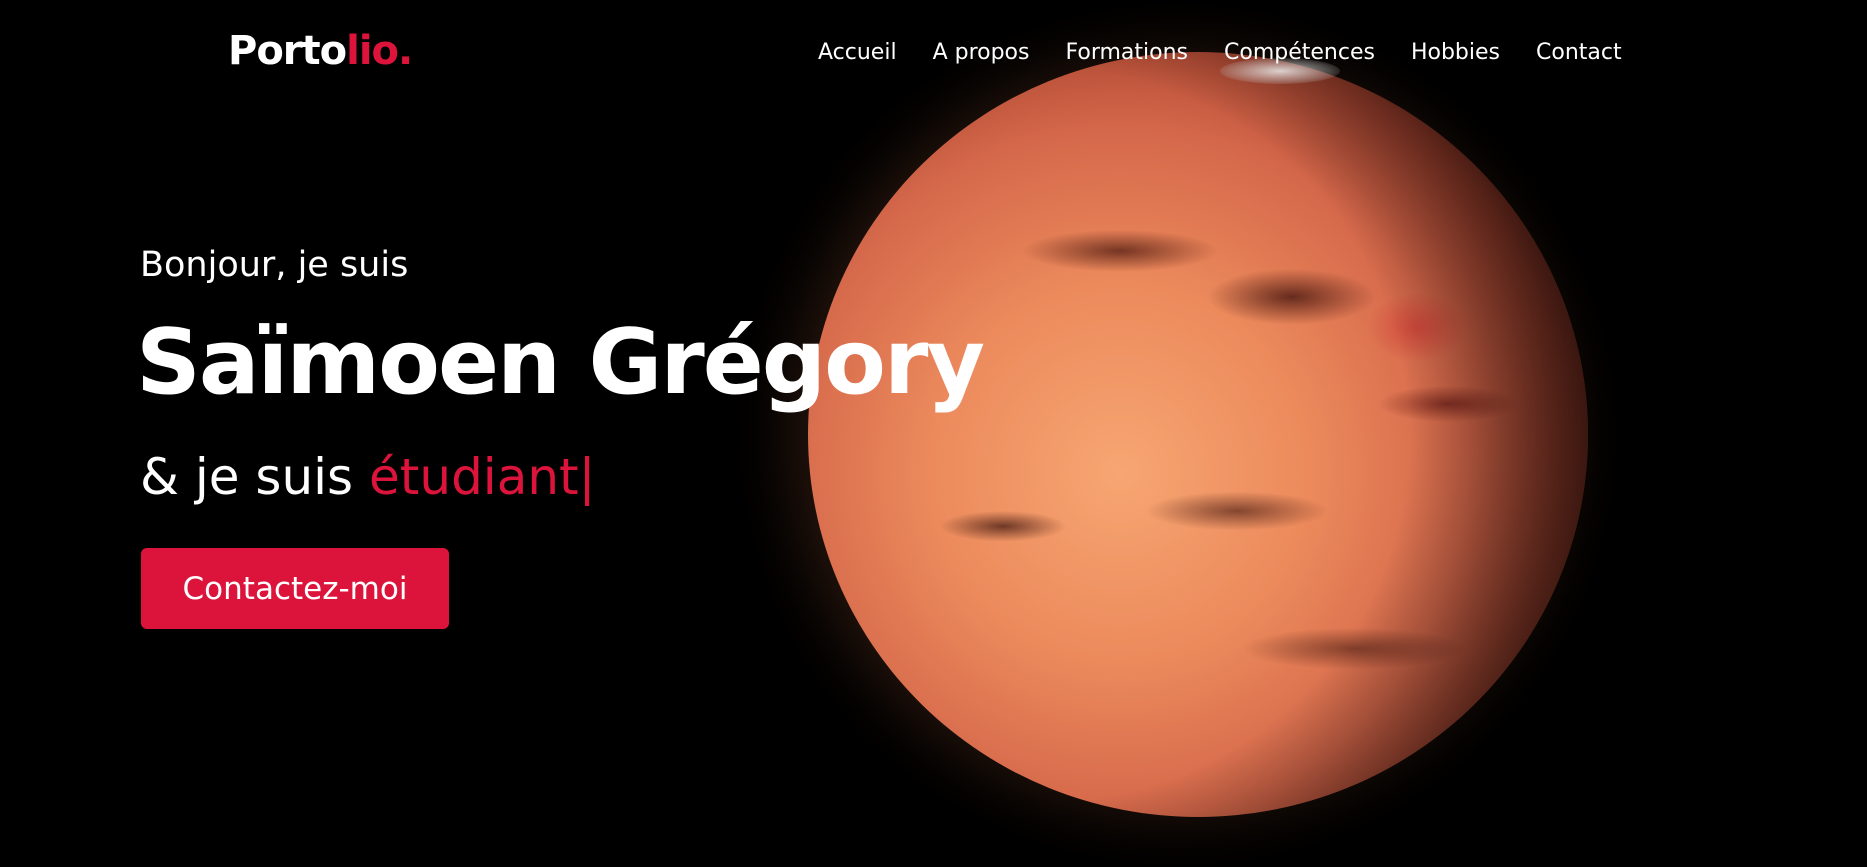 The image size is (1867, 867). I want to click on nav-link-contact: Contact, so click(1579, 52).